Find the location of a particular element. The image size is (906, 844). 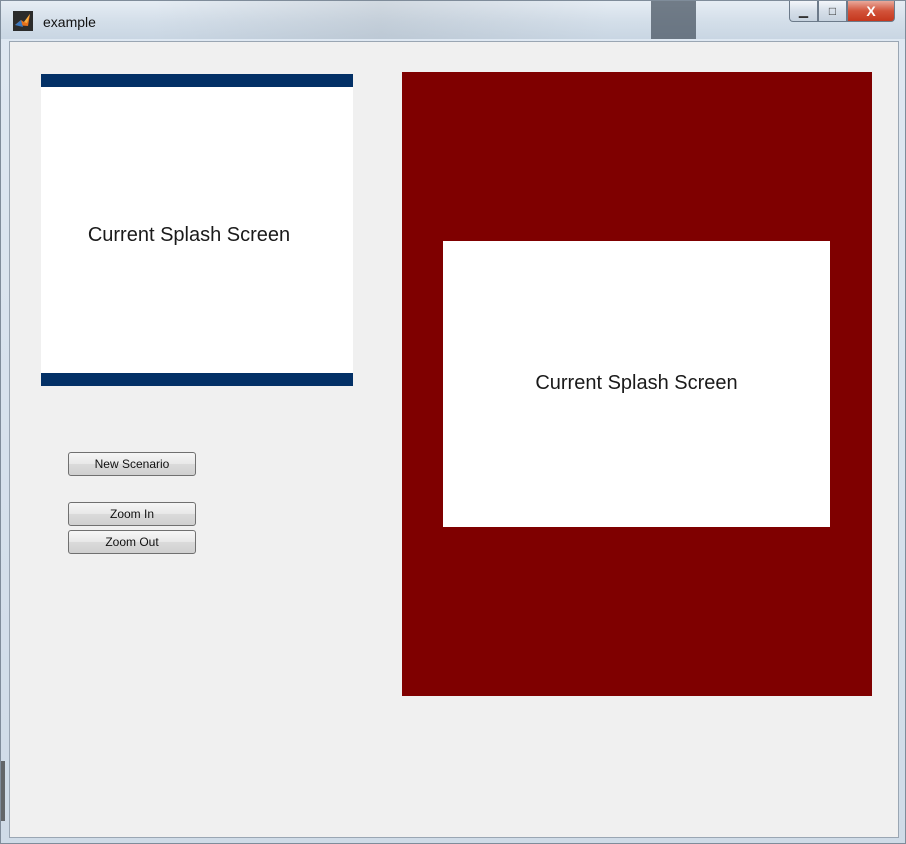

close-button: X is located at coordinates (871, 11).